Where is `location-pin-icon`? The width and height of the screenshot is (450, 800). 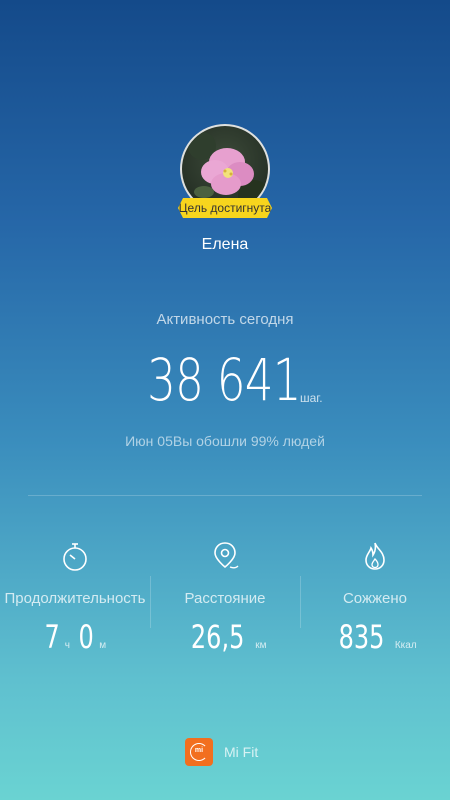
location-pin-icon is located at coordinates (226, 555).